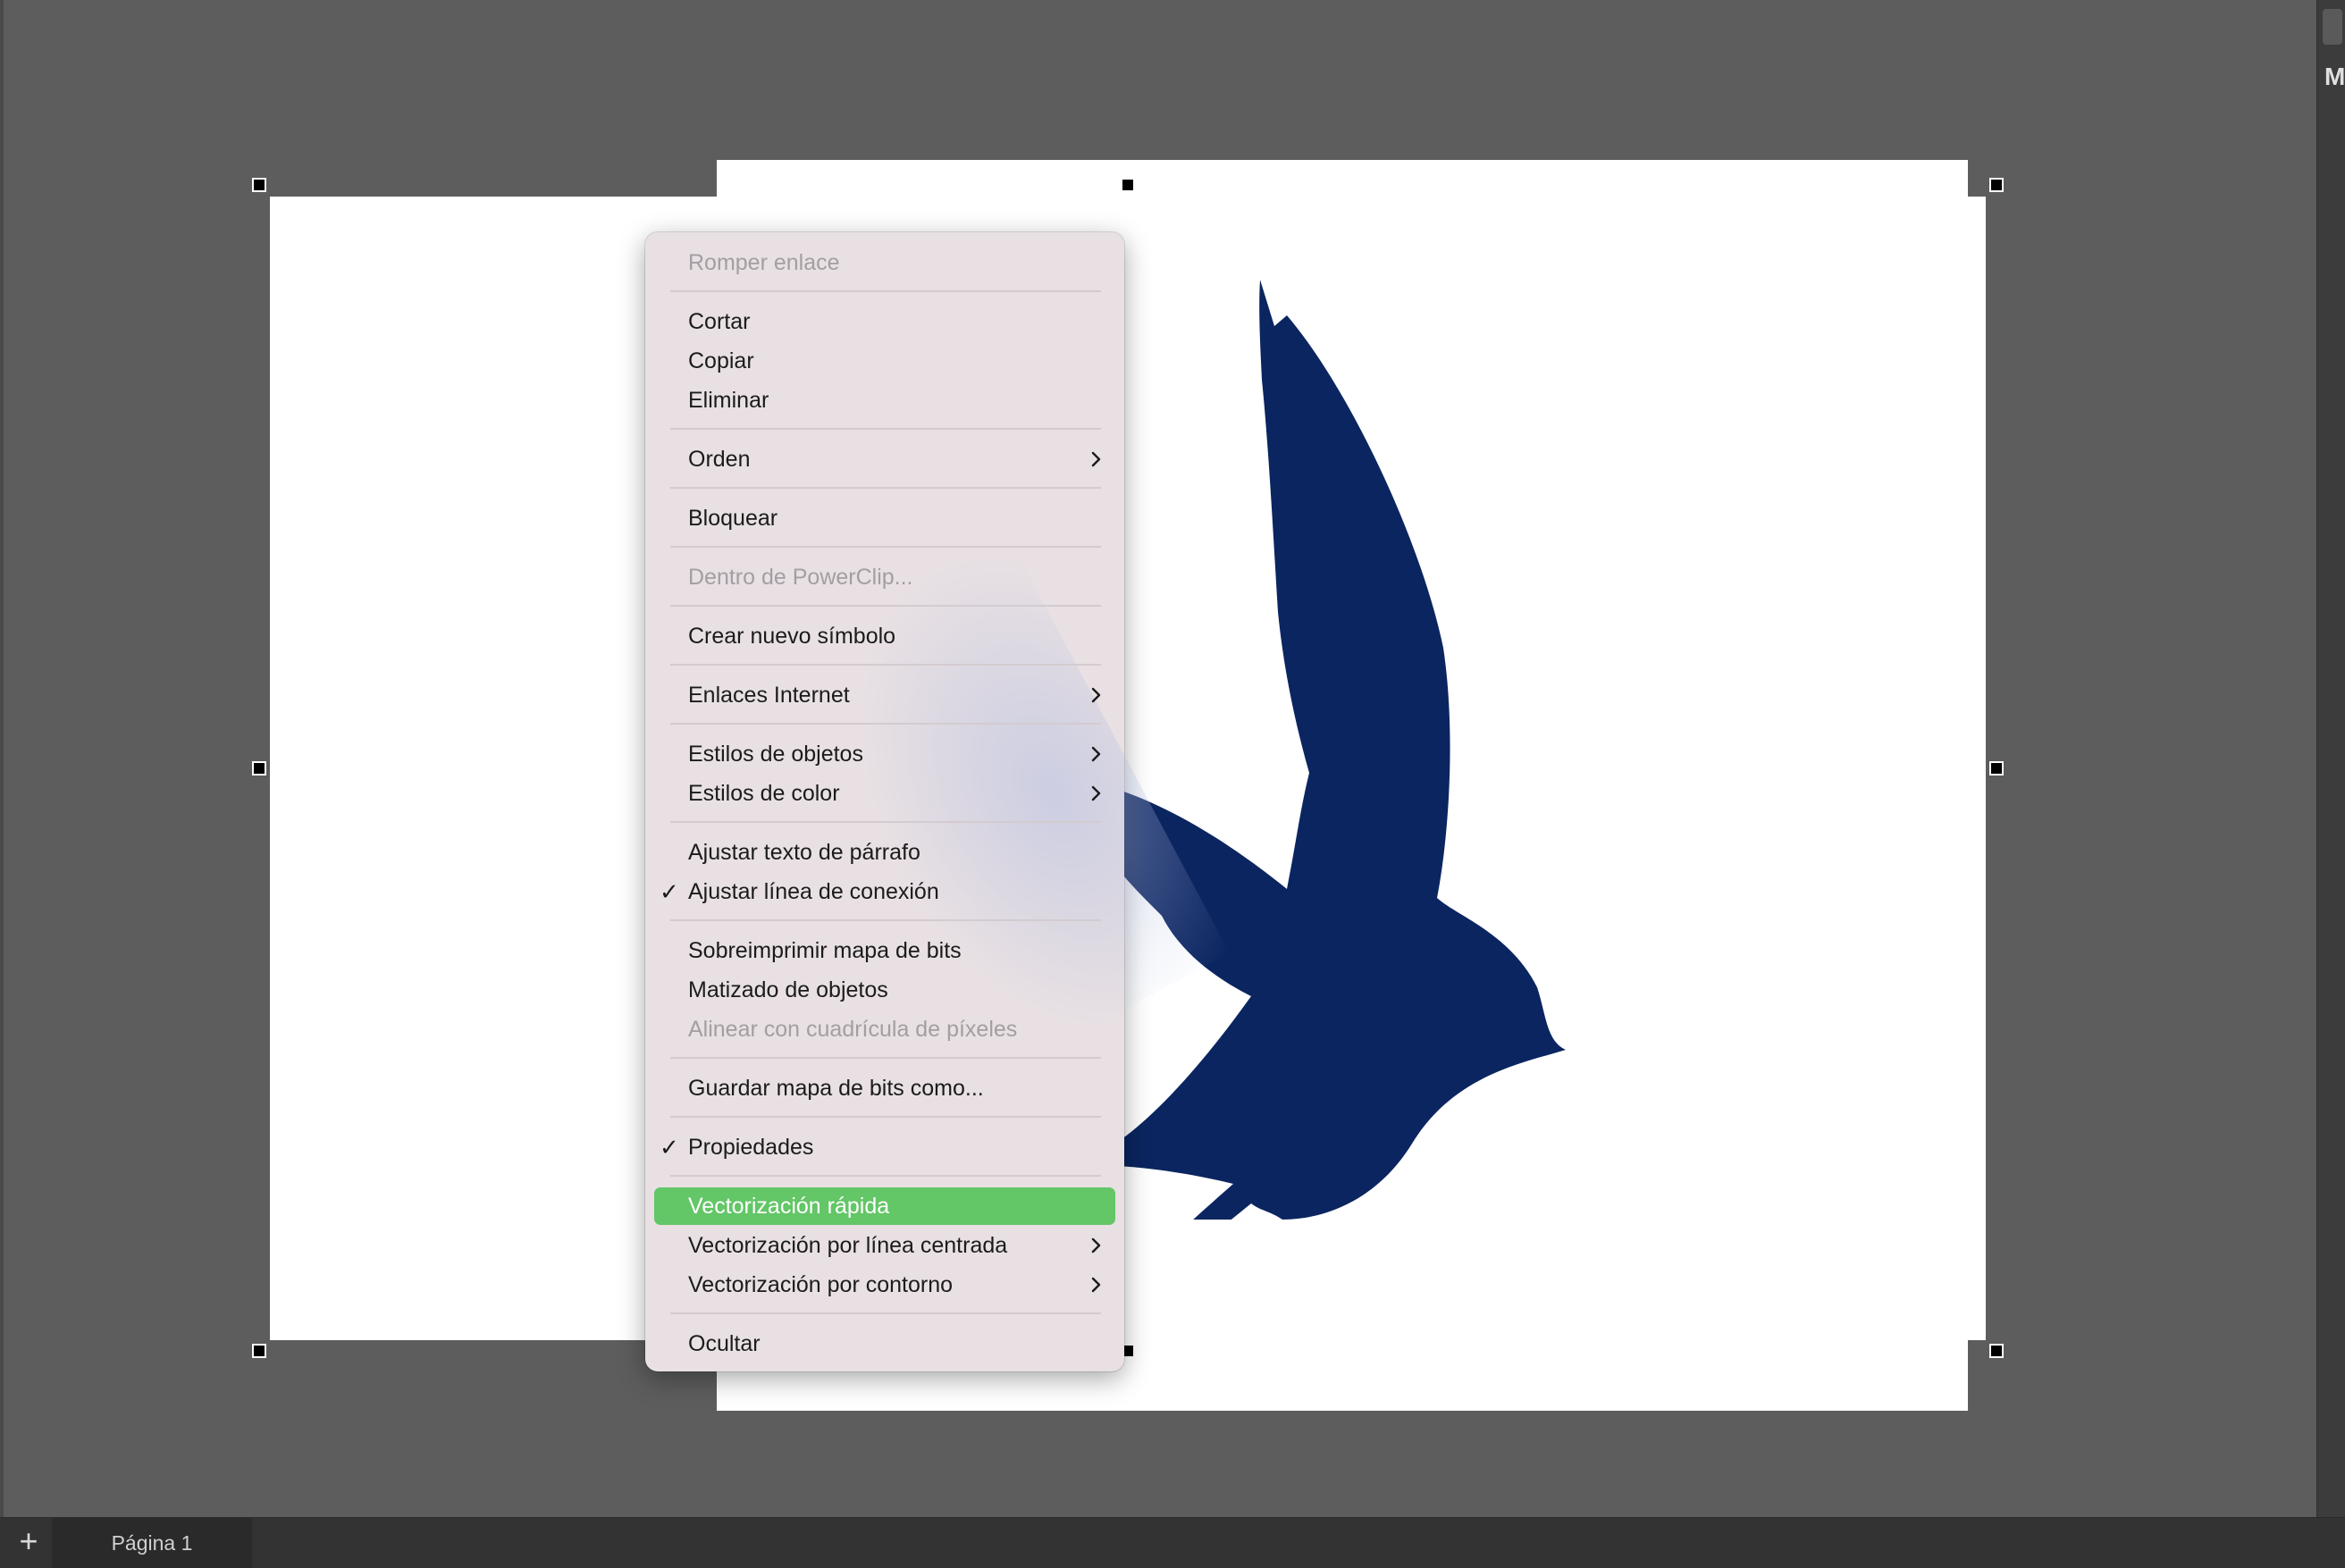  I want to click on menu-item-label: Copiar, so click(721, 360).